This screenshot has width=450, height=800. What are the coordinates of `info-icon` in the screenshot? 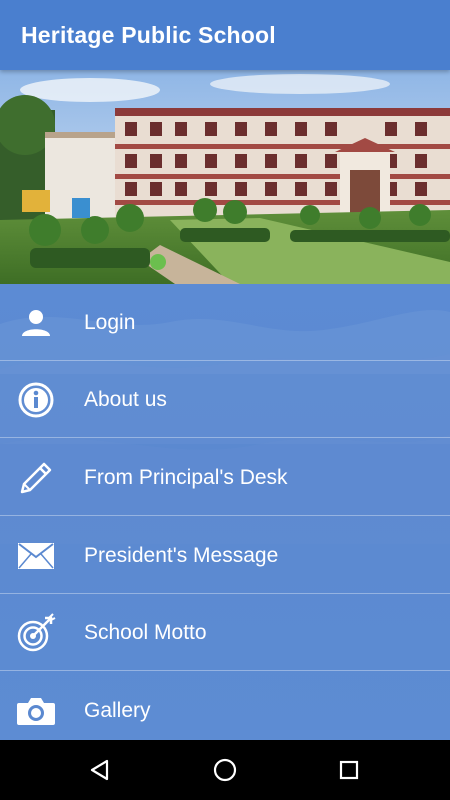 It's located at (36, 400).